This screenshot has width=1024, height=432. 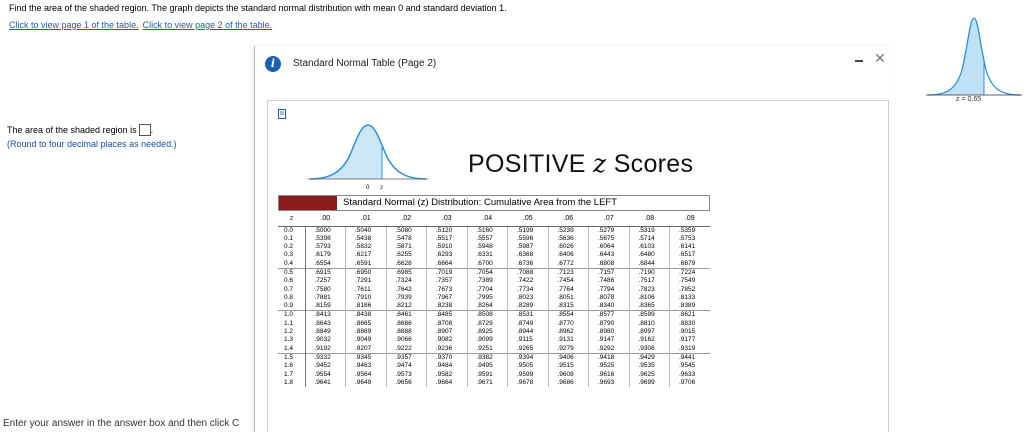 What do you see at coordinates (687, 297) in the screenshot?
I see `table-cell: .8133` at bounding box center [687, 297].